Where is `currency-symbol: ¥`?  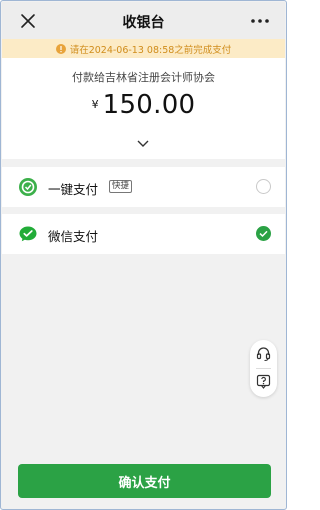
currency-symbol: ¥ is located at coordinates (95, 104).